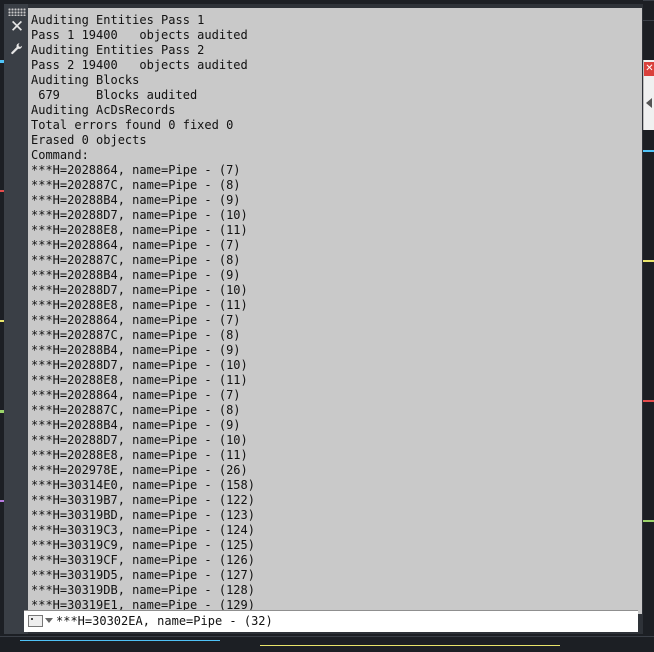 Image resolution: width=654 pixels, height=652 pixels. Describe the element at coordinates (16, 319) in the screenshot. I see `command-line-toolbar: ✕` at that location.